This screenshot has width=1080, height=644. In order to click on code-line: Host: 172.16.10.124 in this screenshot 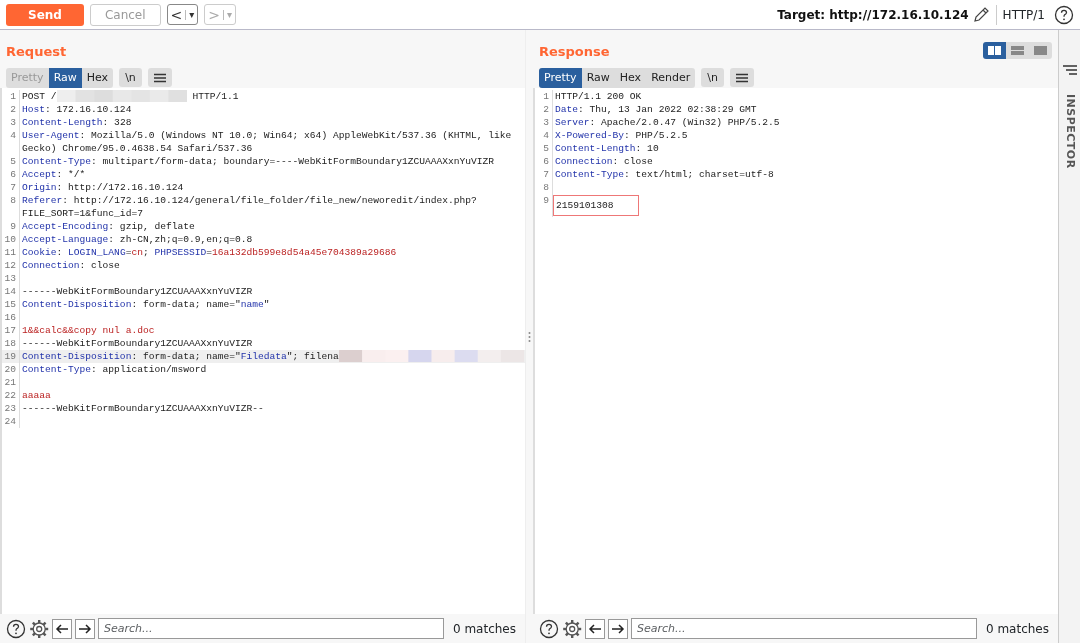, I will do `click(76, 109)`.